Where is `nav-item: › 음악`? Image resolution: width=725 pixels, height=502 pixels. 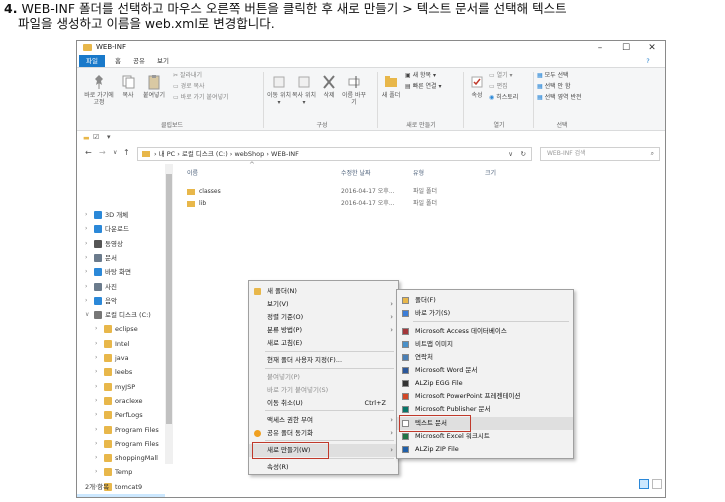
nav-item: › 음악 is located at coordinates (121, 301).